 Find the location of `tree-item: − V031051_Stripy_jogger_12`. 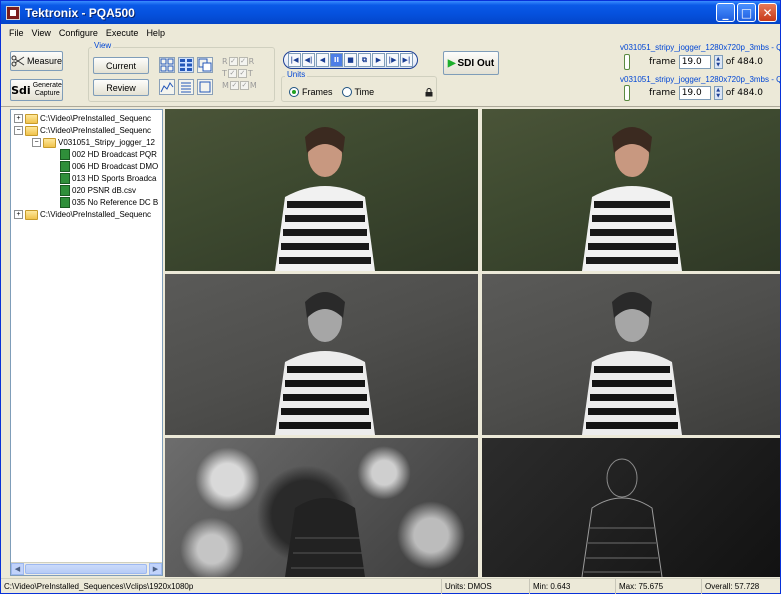

tree-item: − V031051_Stripy_jogger_12 is located at coordinates (93, 142).